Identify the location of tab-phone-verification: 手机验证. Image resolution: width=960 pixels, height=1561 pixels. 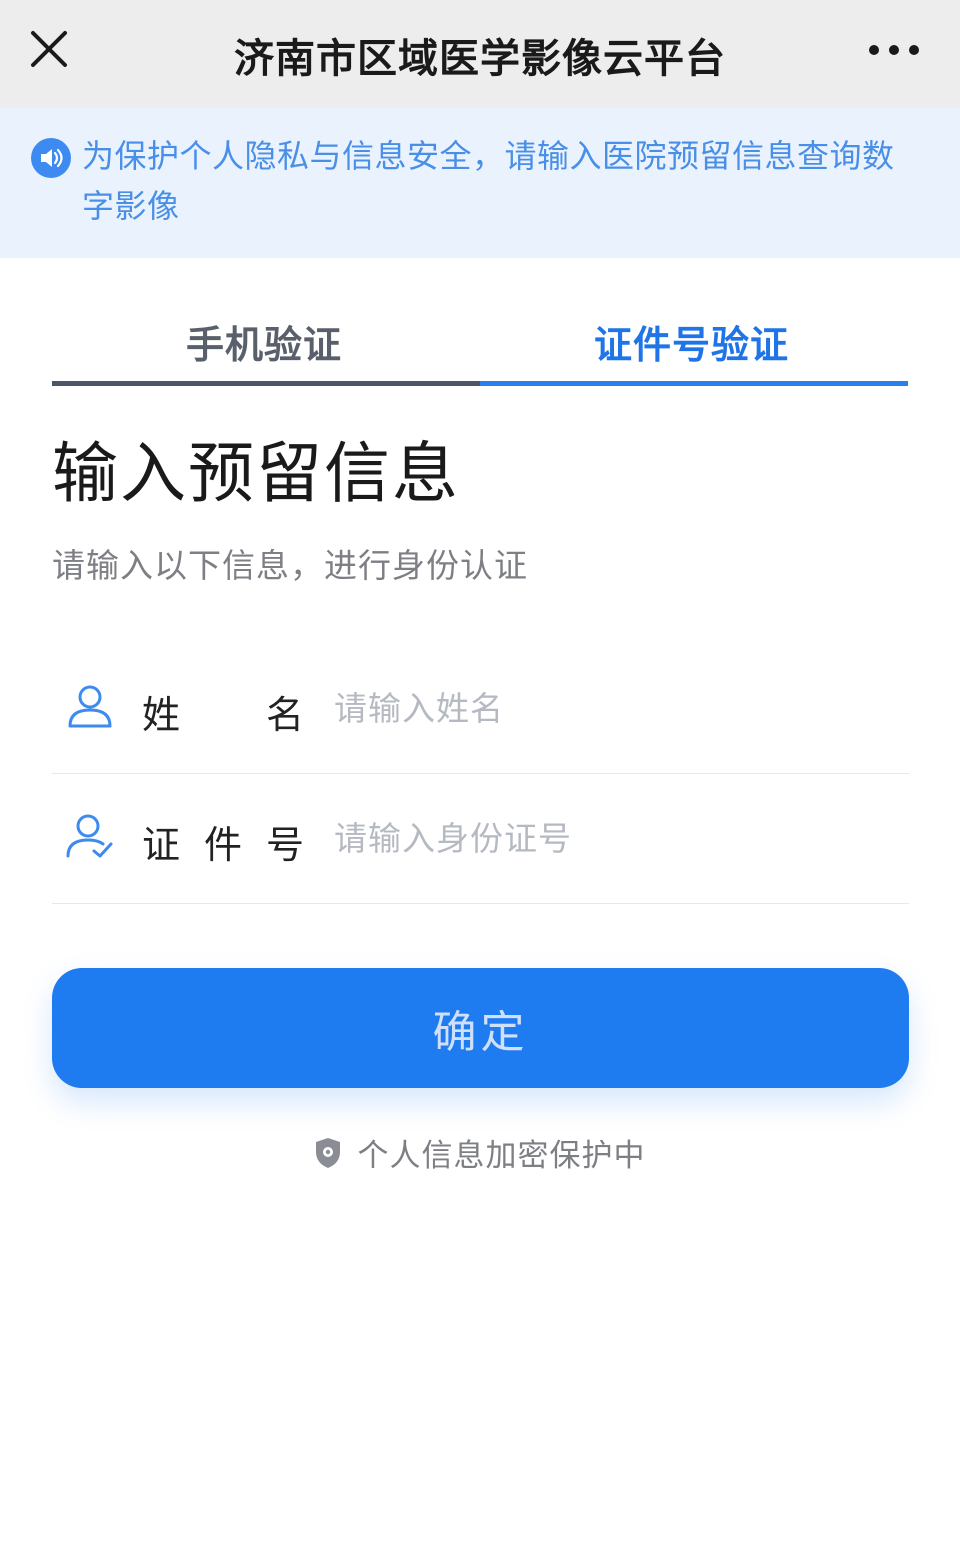
(266, 341).